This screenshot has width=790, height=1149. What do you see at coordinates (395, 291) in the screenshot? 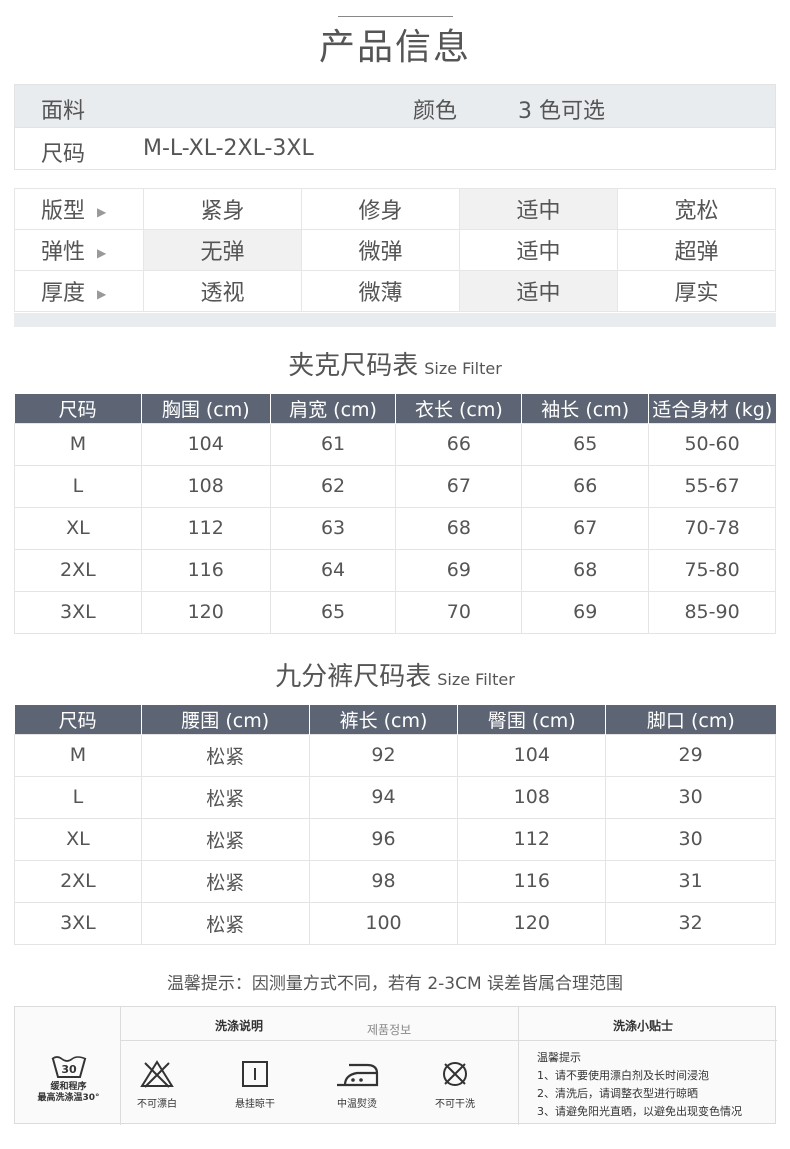
I see `attribute-row: 厚度 ▶ 透视 微薄 适中 厚实` at bounding box center [395, 291].